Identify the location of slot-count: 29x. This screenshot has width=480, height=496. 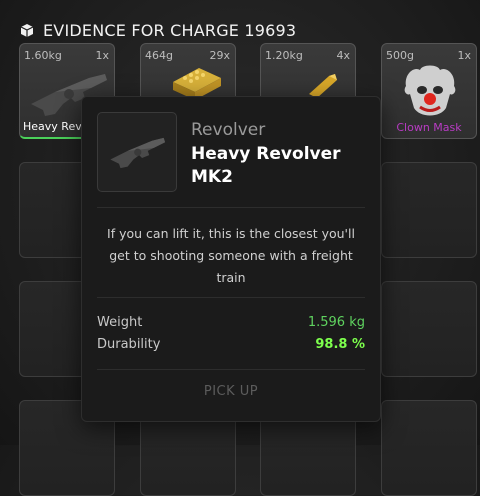
(219, 55).